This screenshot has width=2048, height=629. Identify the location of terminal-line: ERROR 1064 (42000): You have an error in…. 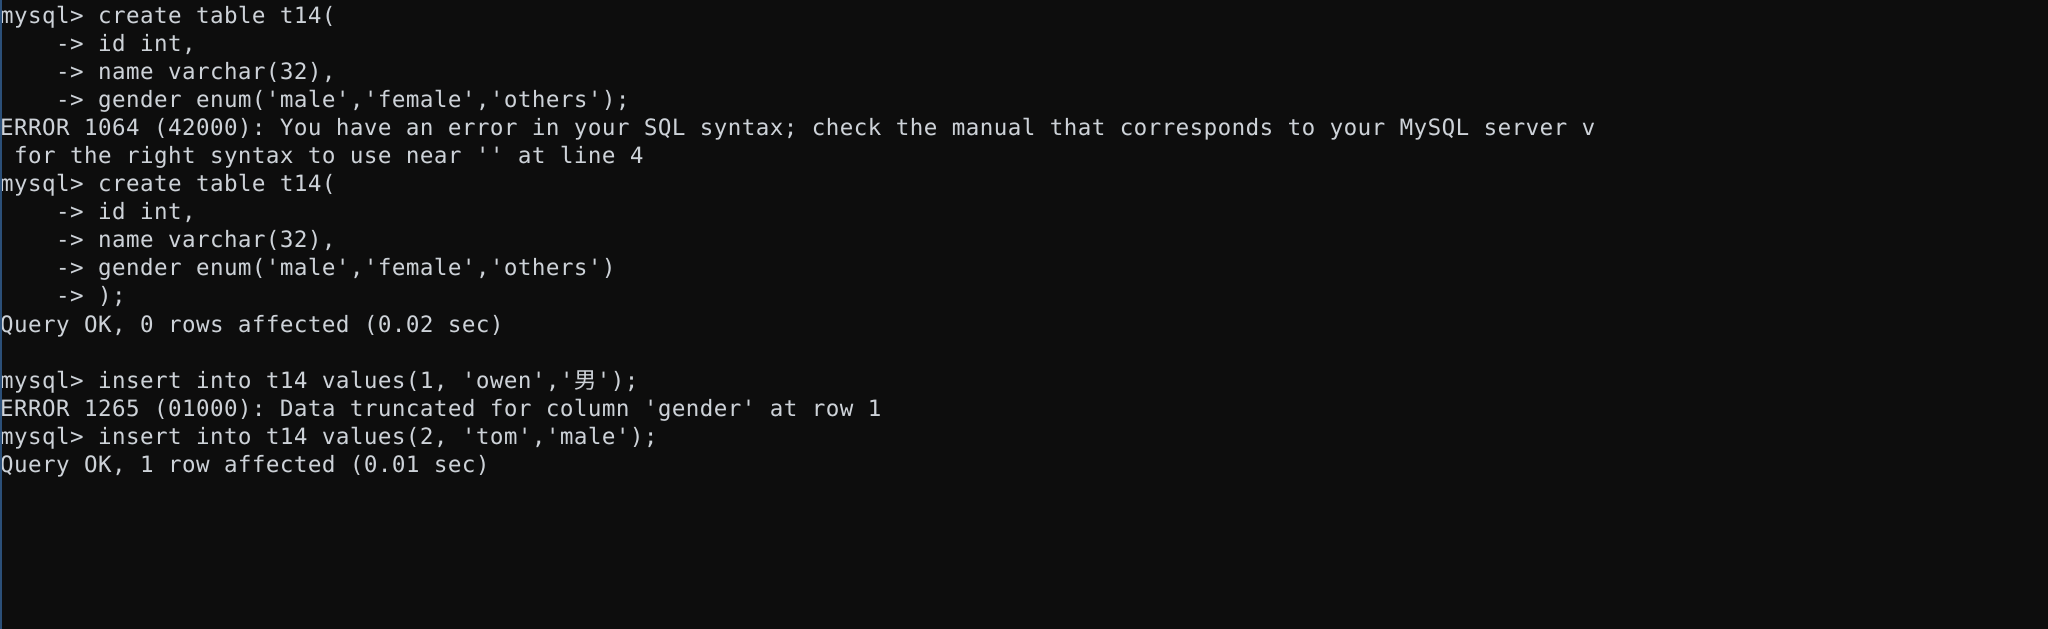
(798, 128).